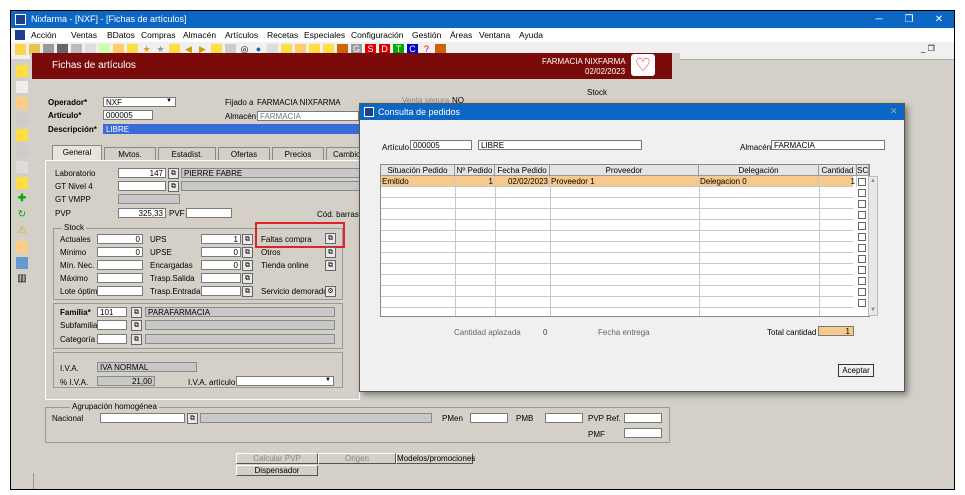 The image size is (965, 495). I want to click on tab-mvtos: Mvtos., so click(130, 153).